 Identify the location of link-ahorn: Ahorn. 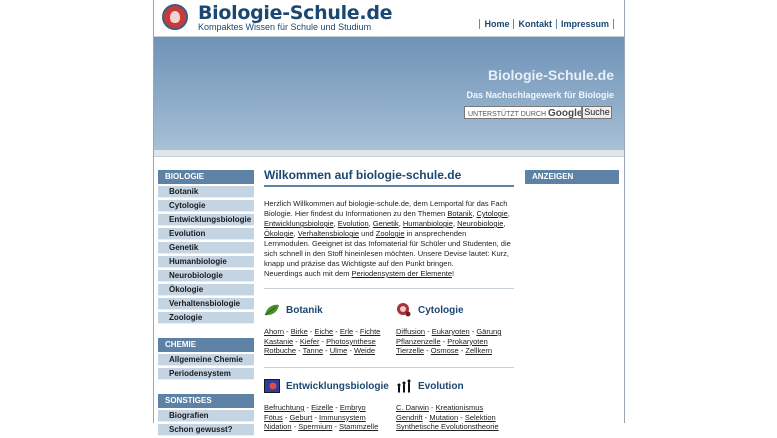
(274, 331).